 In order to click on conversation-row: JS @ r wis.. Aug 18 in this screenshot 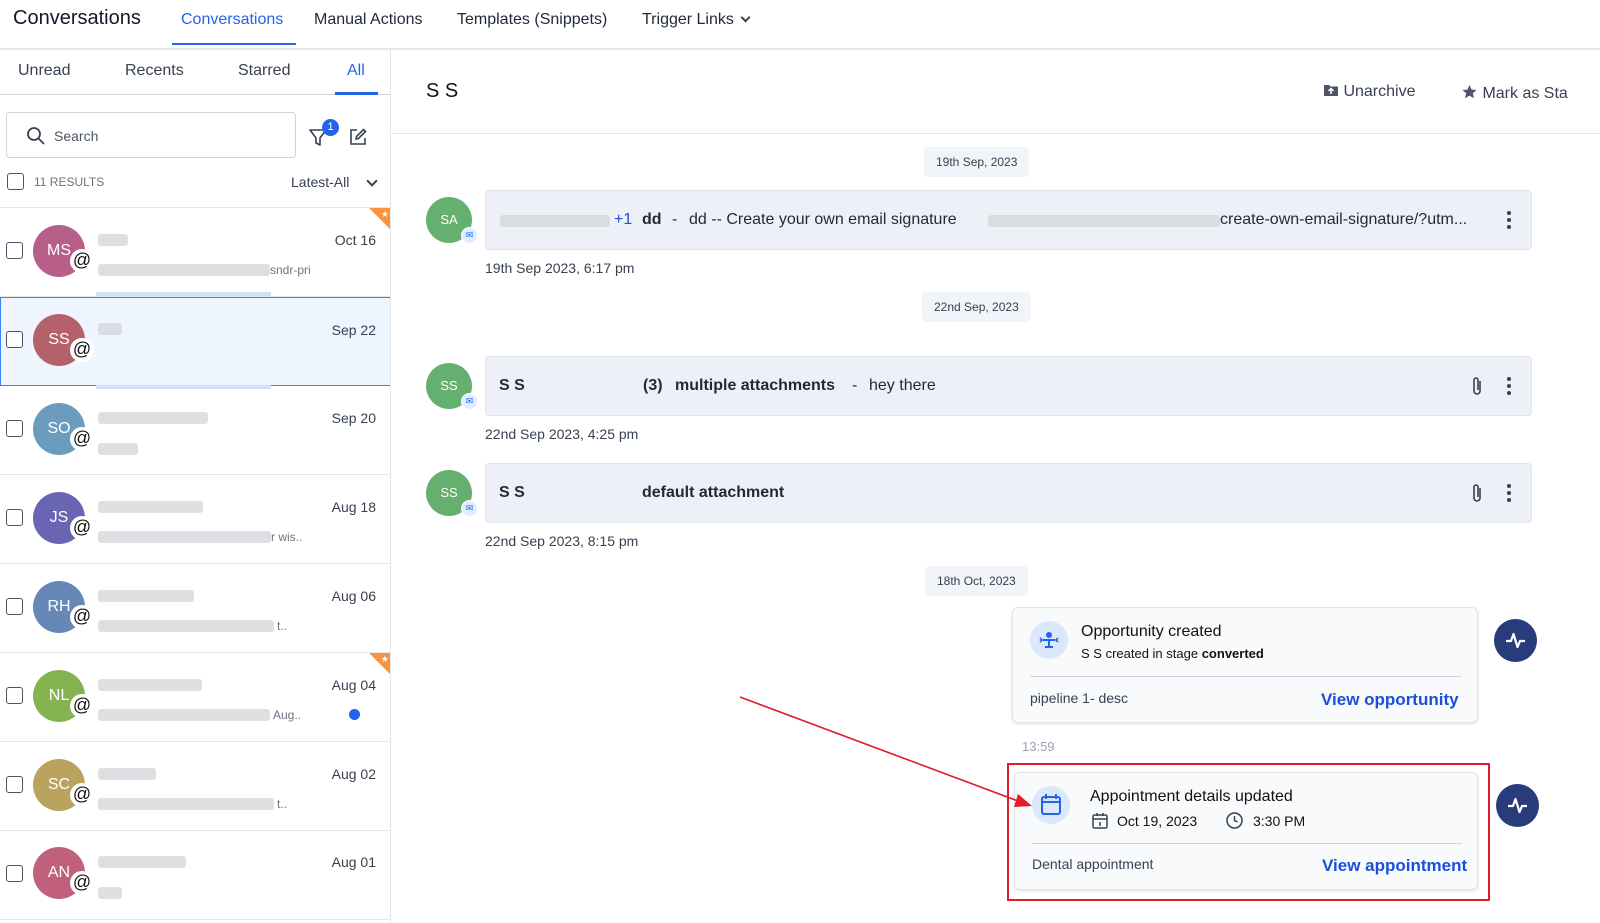, I will do `click(195, 519)`.